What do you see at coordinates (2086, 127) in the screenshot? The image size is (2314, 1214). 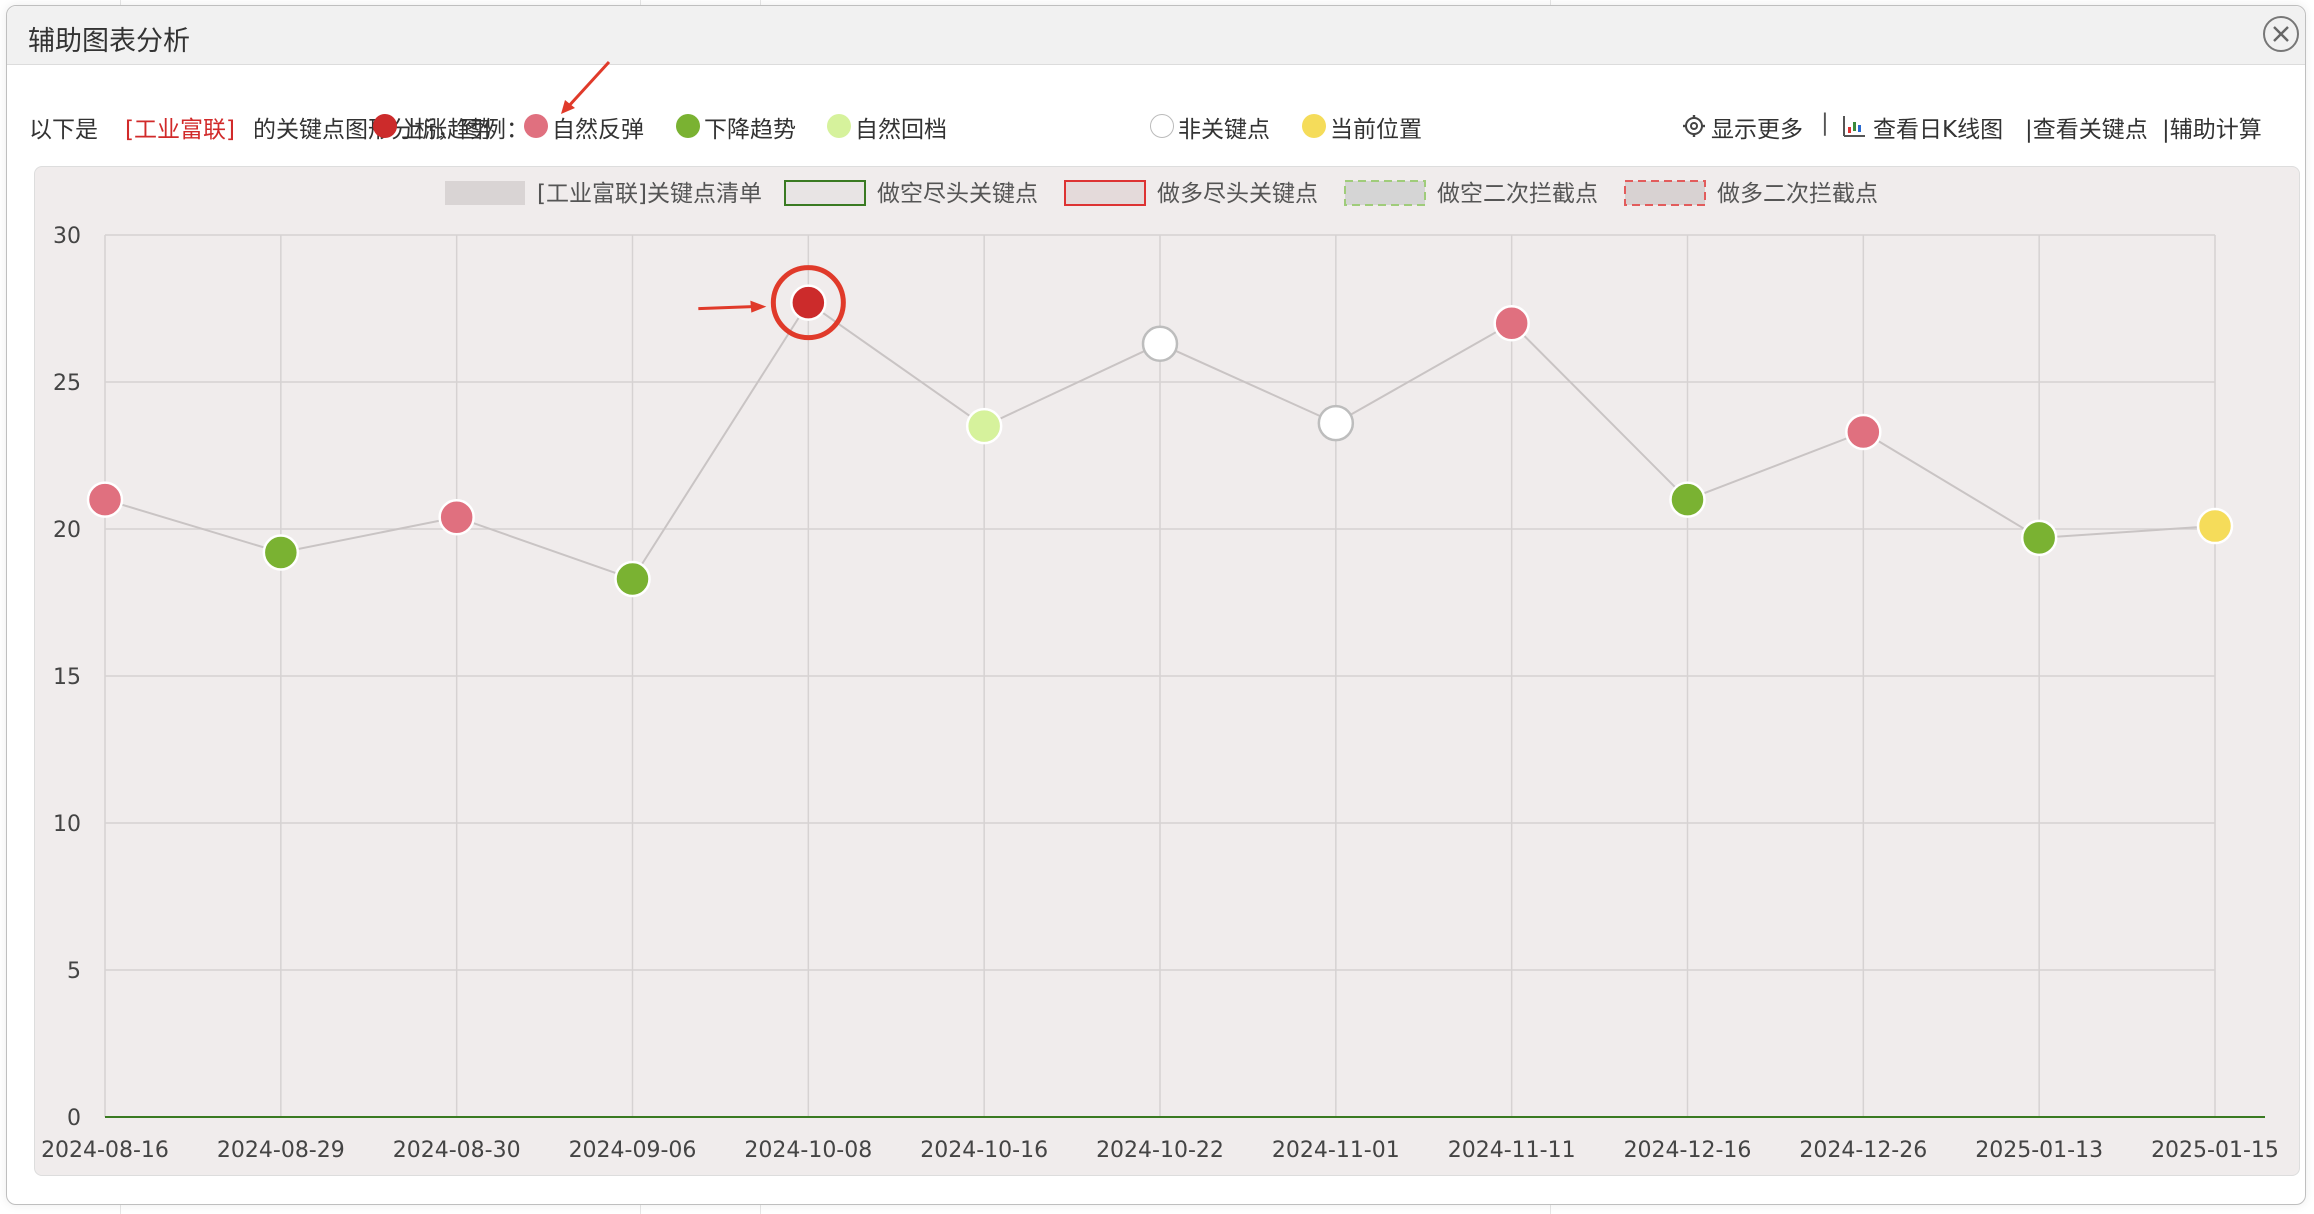 I see `view-keypoints-link: |查看关键点` at bounding box center [2086, 127].